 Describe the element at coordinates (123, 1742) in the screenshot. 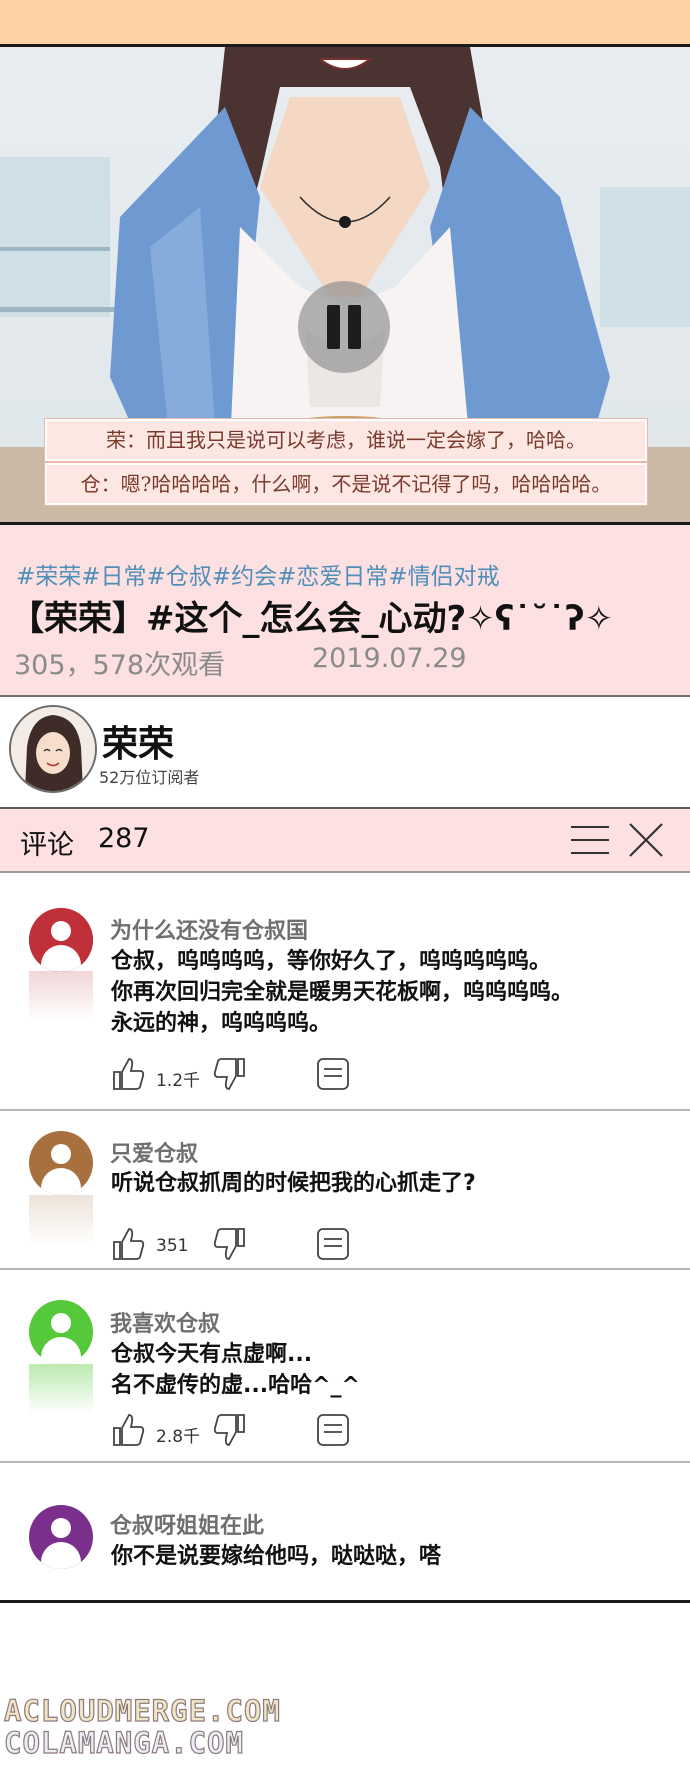

I see `watermark-line-2: COLAMANGA.COM` at that location.